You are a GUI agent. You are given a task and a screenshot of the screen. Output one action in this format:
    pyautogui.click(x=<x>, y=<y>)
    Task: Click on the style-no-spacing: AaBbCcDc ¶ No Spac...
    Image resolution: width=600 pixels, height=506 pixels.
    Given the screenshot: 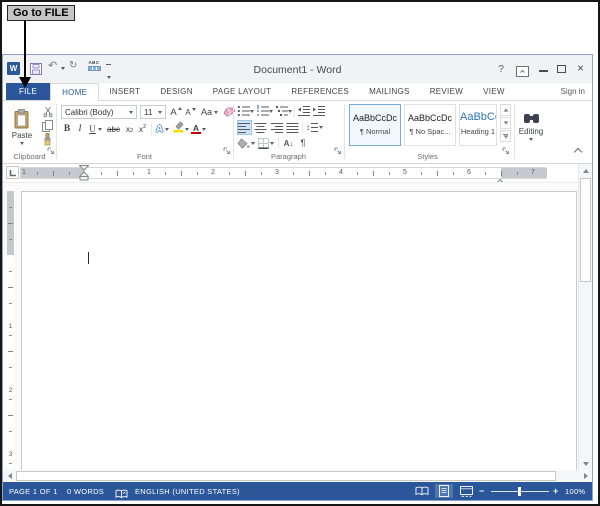 What is the action you would take?
    pyautogui.click(x=430, y=125)
    